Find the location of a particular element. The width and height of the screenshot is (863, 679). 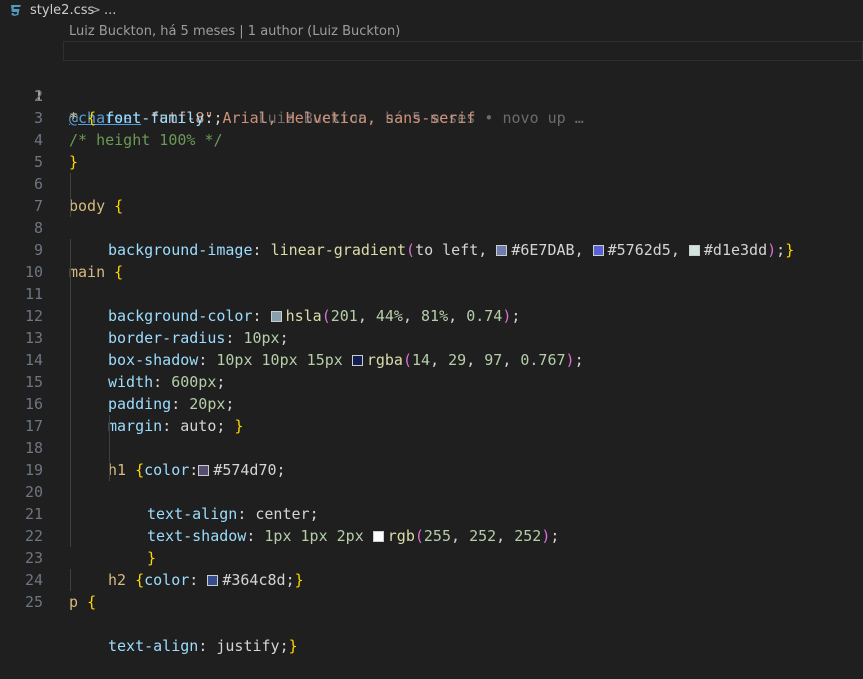

code-line-16: 16 is located at coordinates (431, 392).